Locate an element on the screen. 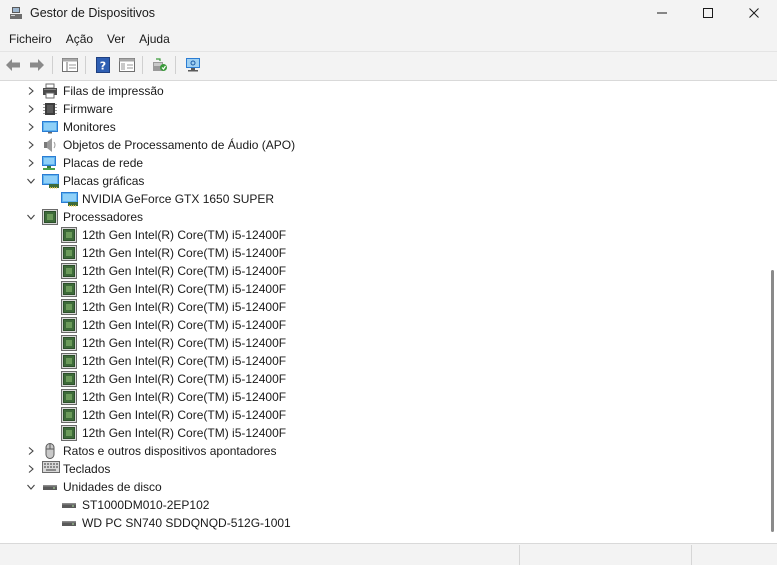 The width and height of the screenshot is (777, 565). maximize-icon is located at coordinates (708, 13).